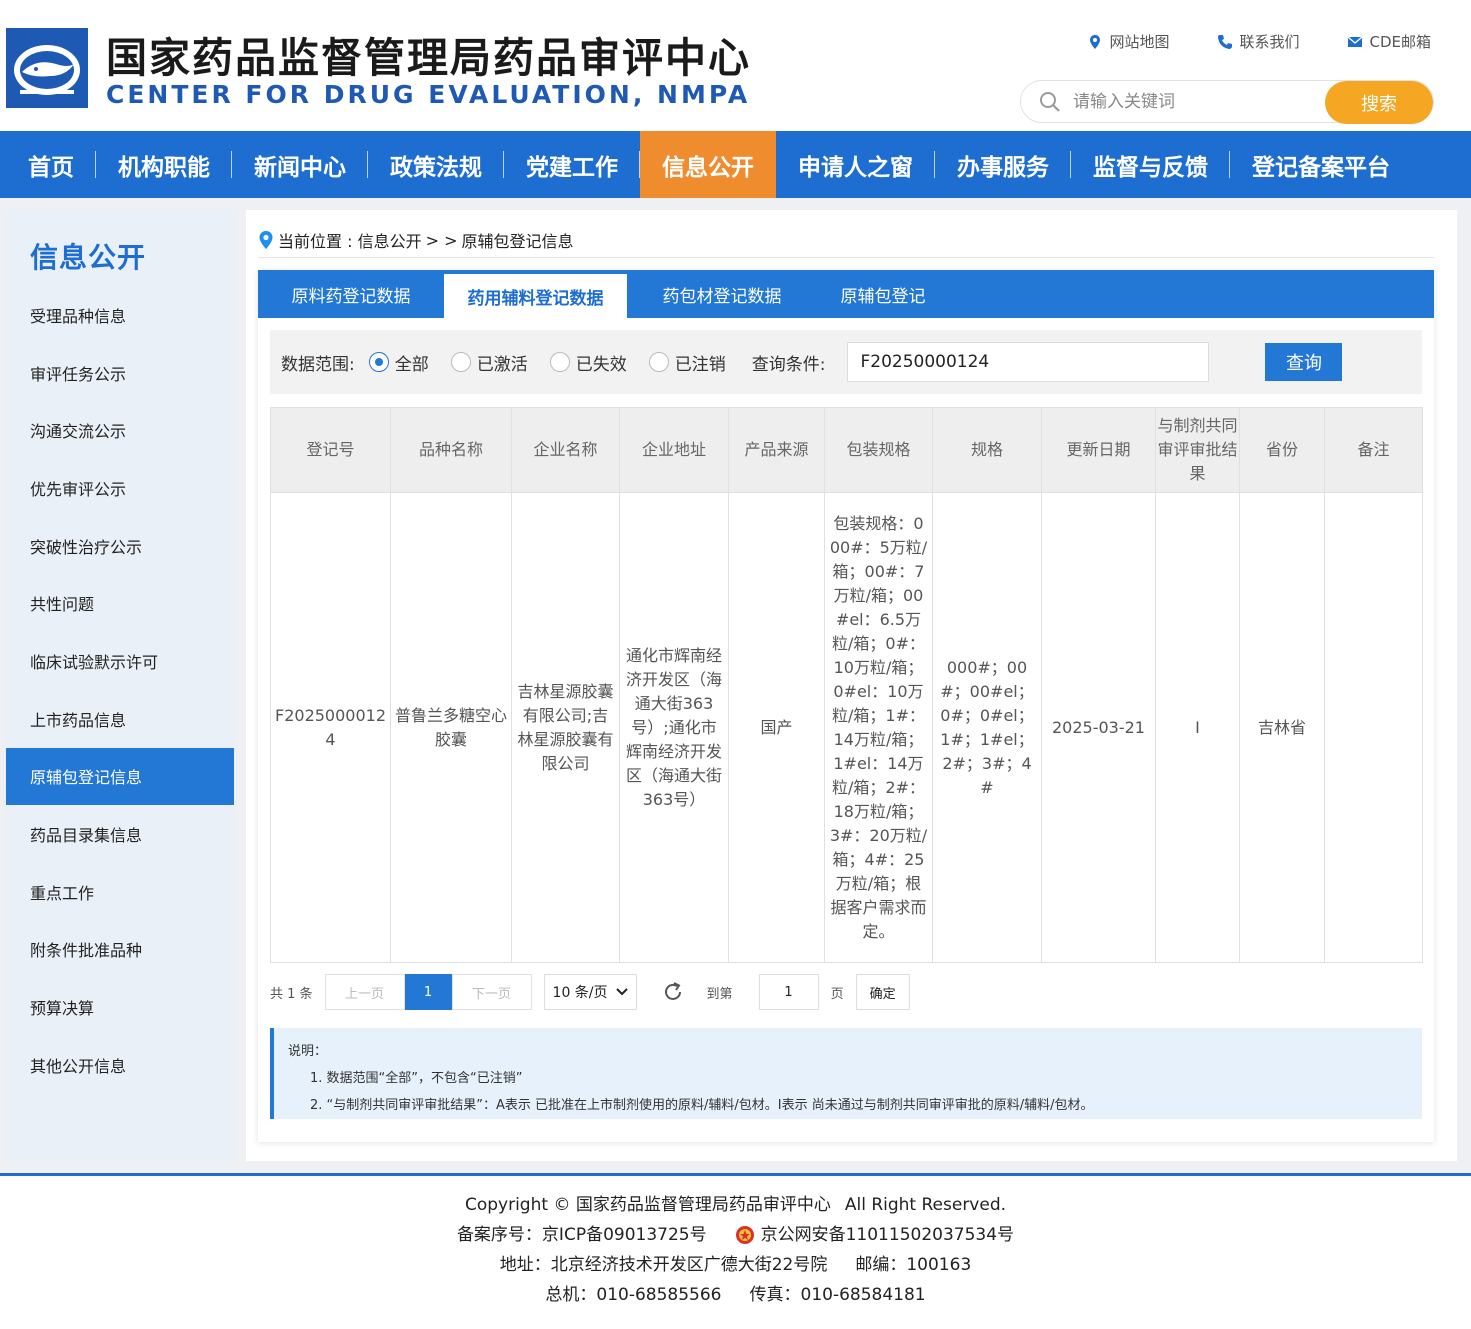 Image resolution: width=1471 pixels, height=1329 pixels. I want to click on tab-api-registration: 原料药登记数据, so click(351, 294).